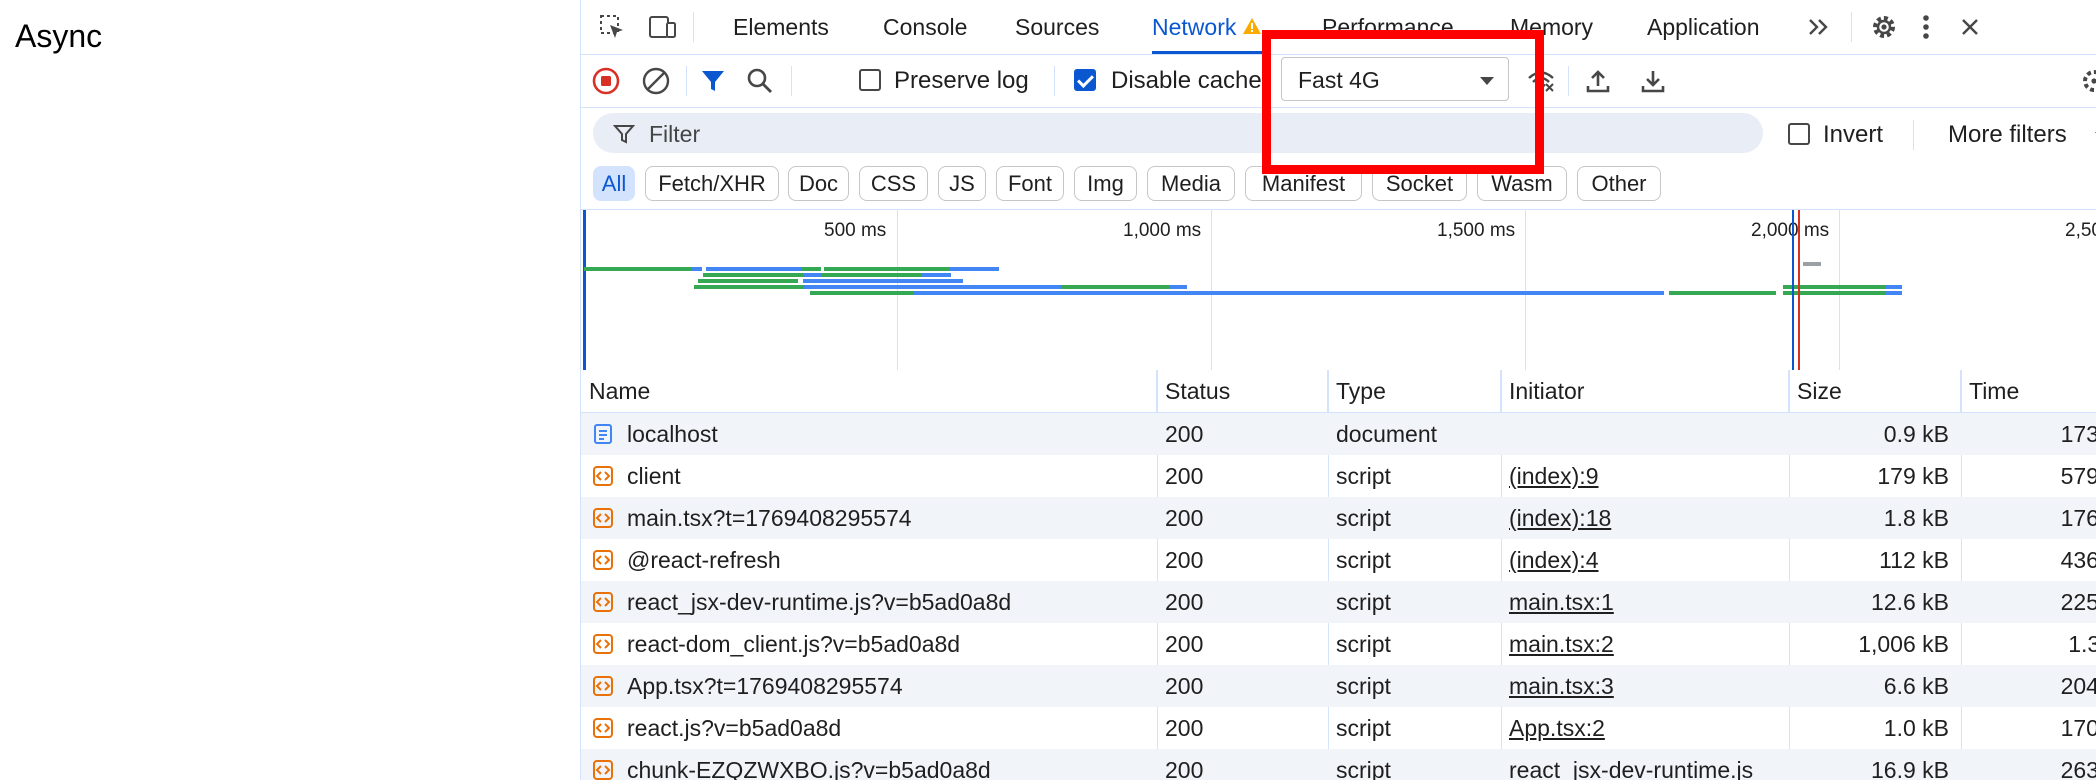 The image size is (2096, 780). What do you see at coordinates (624, 134) in the screenshot?
I see `filter-icon` at bounding box center [624, 134].